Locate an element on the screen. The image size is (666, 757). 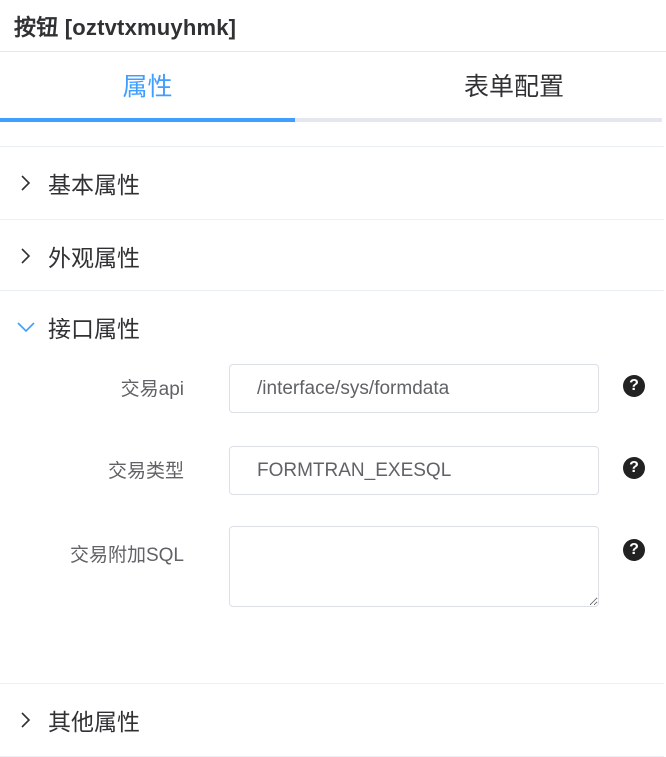
section-other-header: 其他属性 is located at coordinates (332, 720).